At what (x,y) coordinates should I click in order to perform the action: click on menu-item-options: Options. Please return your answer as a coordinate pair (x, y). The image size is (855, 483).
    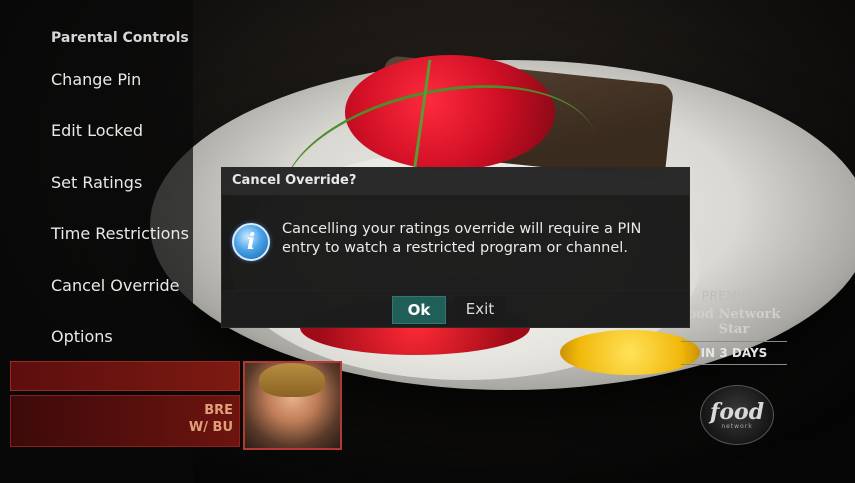
    Looking at the image, I should click on (82, 336).